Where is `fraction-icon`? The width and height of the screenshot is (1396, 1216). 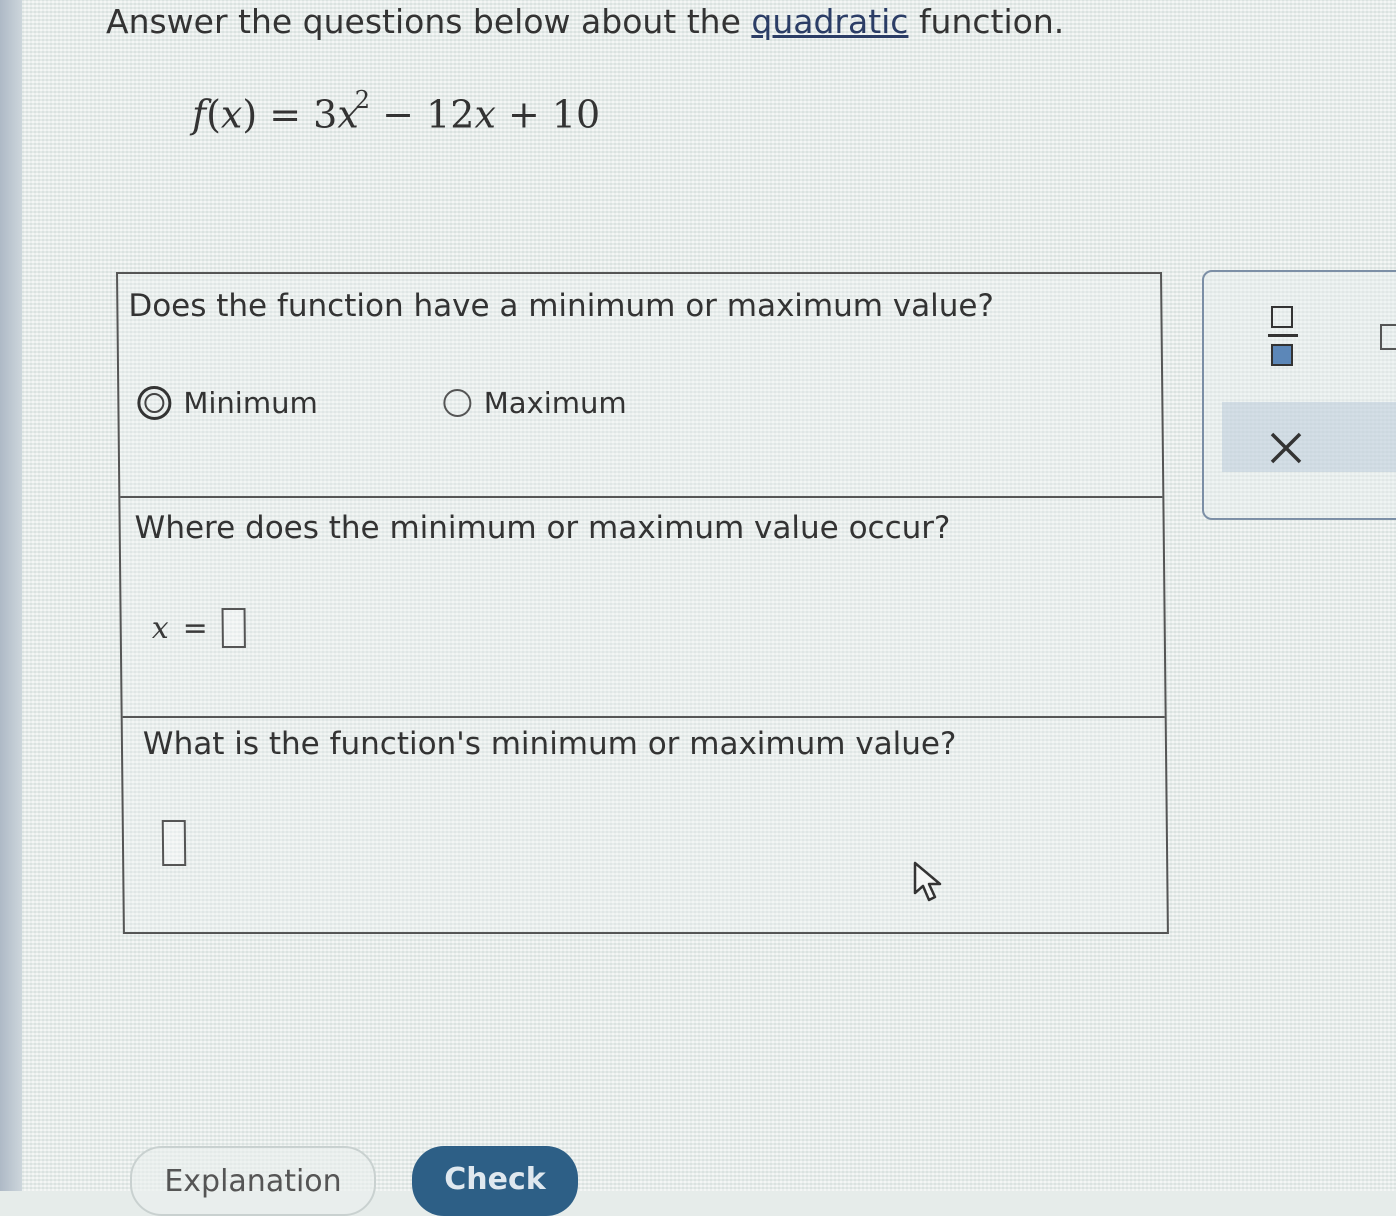 fraction-icon is located at coordinates (1283, 338).